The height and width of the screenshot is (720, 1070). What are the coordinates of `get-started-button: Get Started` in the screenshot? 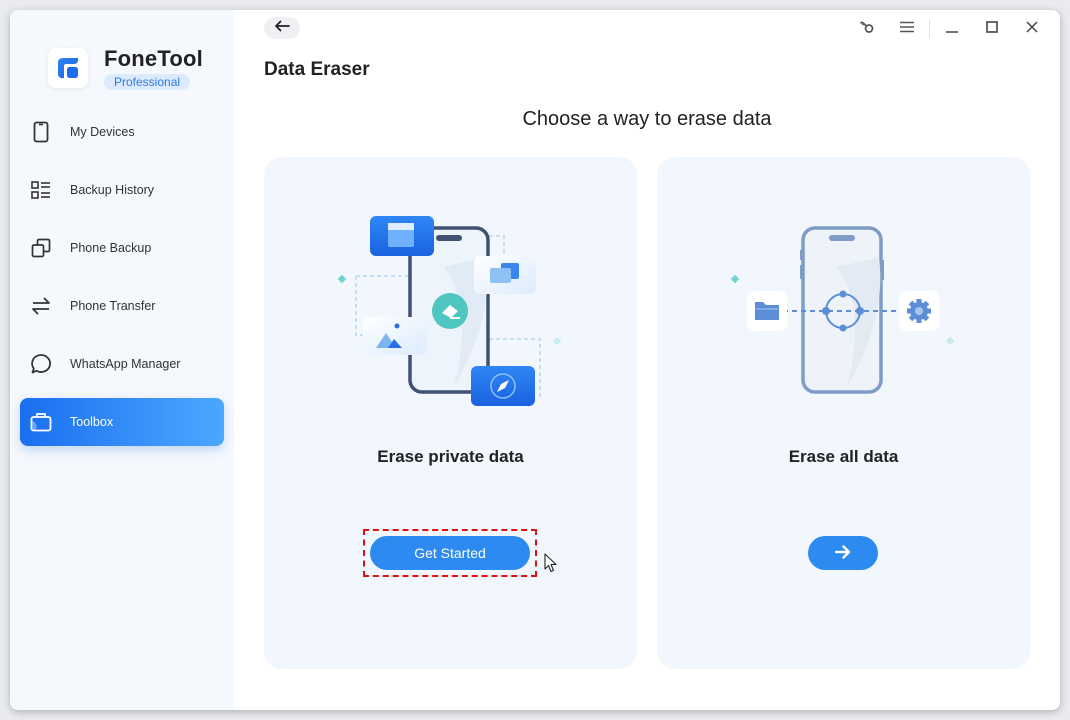 It's located at (450, 553).